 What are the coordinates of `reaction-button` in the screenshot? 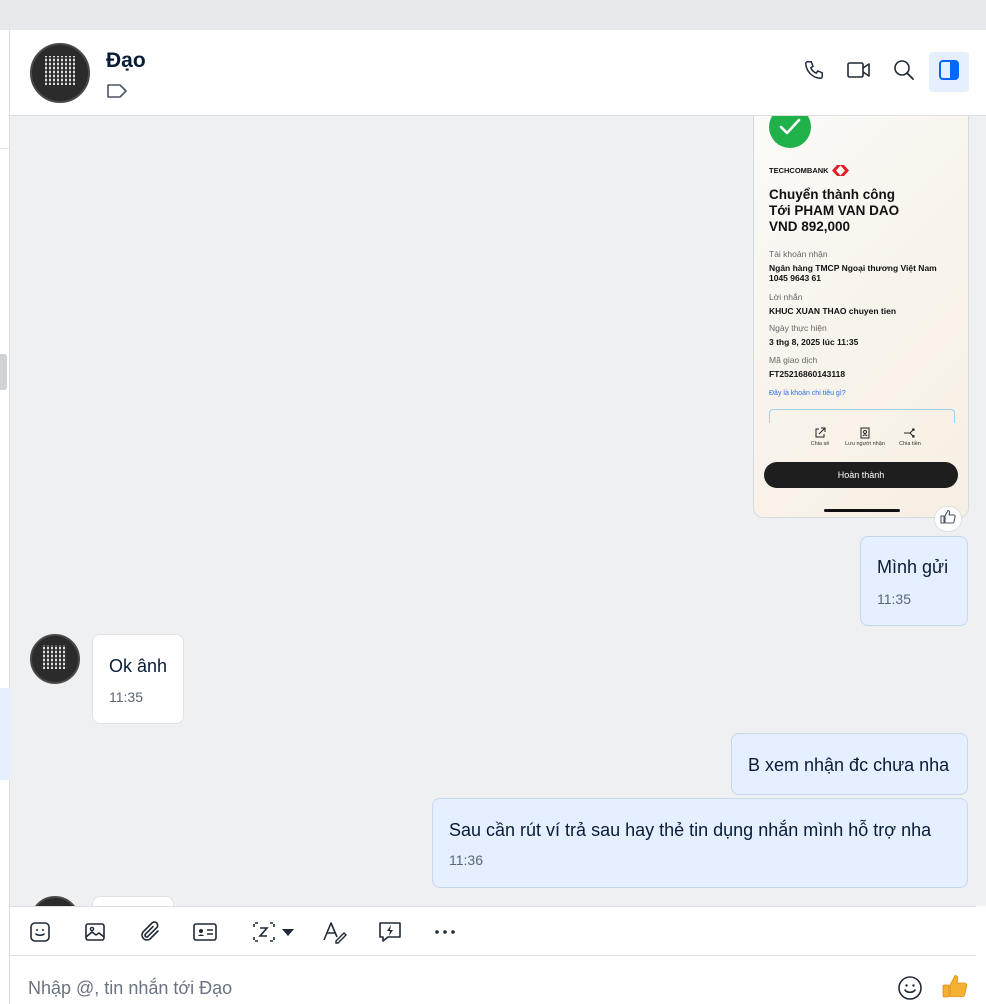 It's located at (948, 519).